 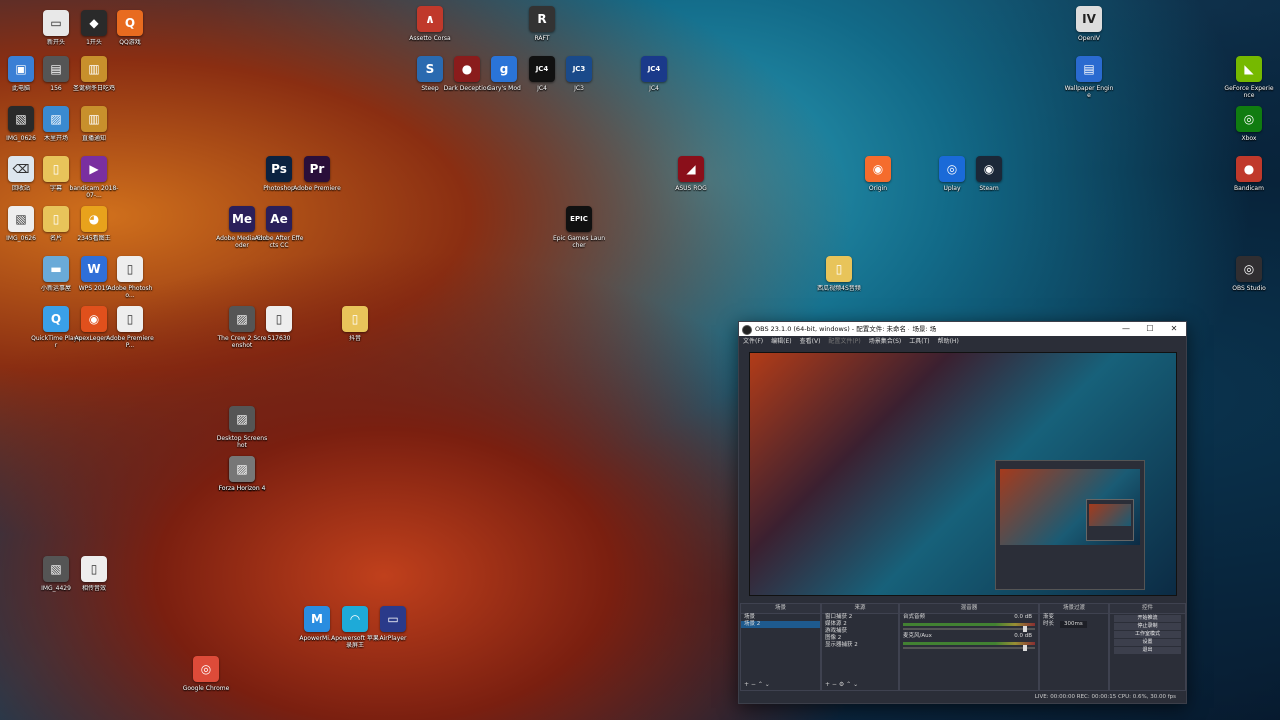 I want to click on app-icon: IV, so click(x=1089, y=19).